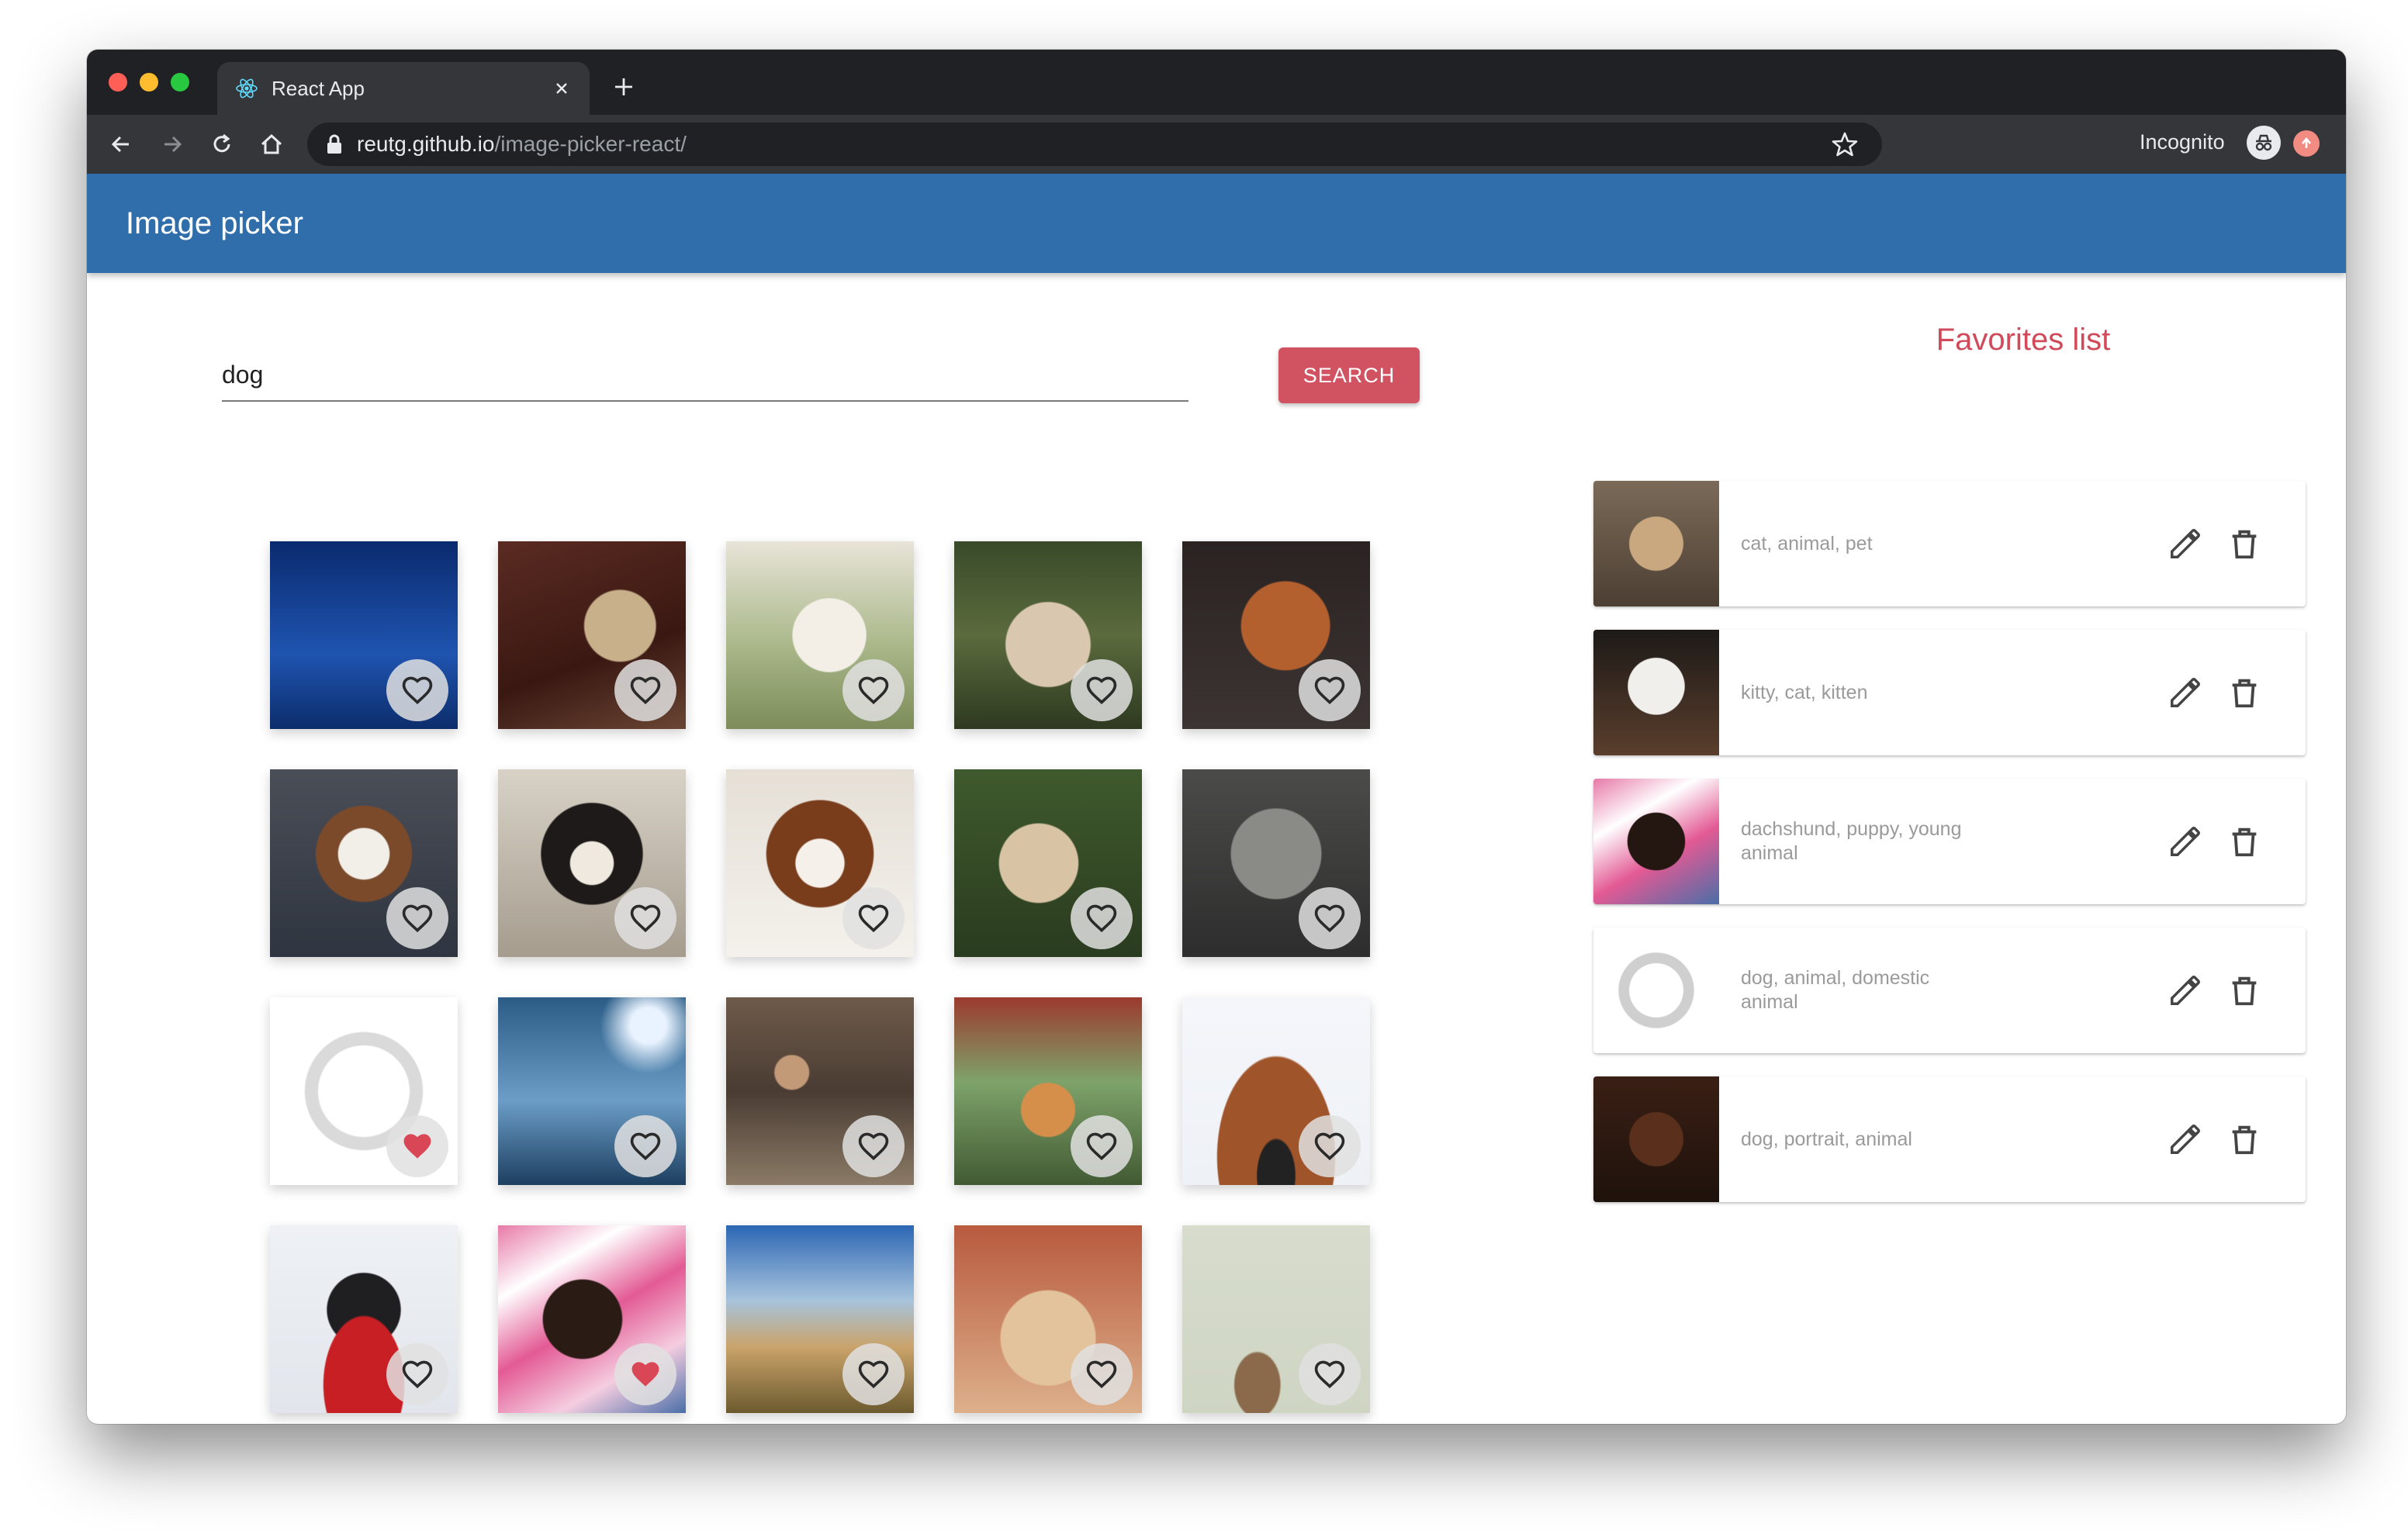 This screenshot has width=2408, height=1534. What do you see at coordinates (2023, 340) in the screenshot?
I see `favorites-title: Favorites list` at bounding box center [2023, 340].